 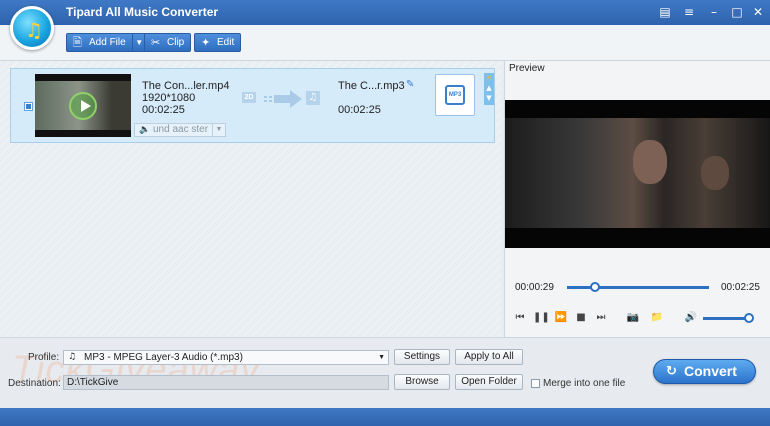 What do you see at coordinates (186, 86) in the screenshot?
I see `source-filename: The Con...ler.mp4` at bounding box center [186, 86].